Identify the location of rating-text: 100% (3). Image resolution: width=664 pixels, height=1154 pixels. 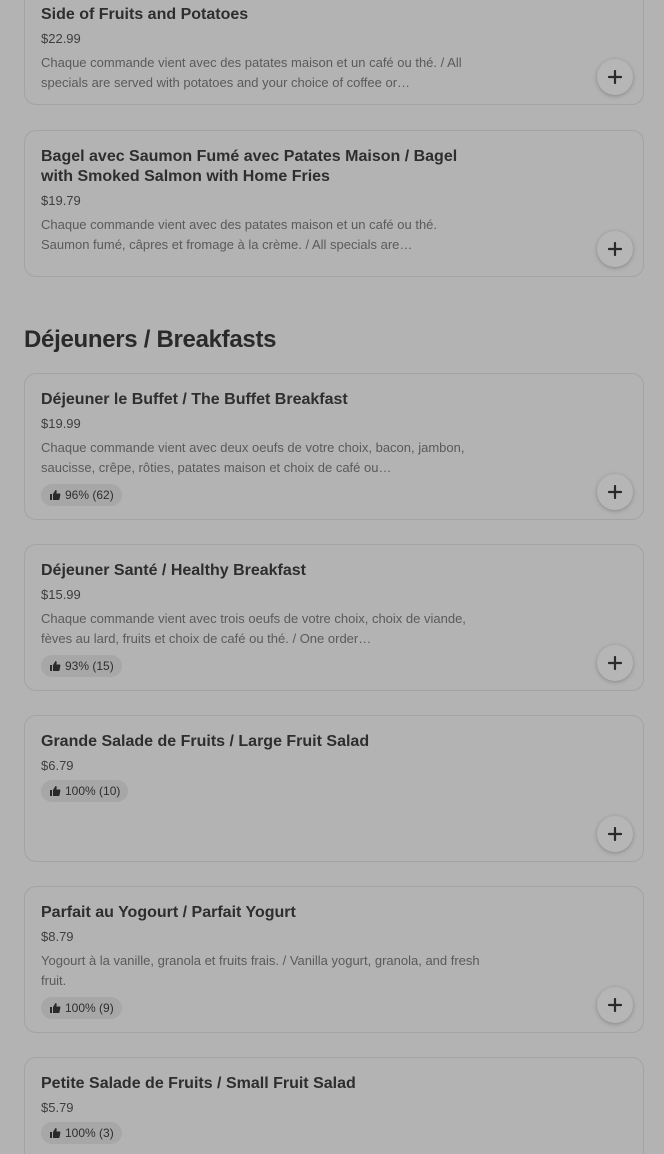
(89, 1133).